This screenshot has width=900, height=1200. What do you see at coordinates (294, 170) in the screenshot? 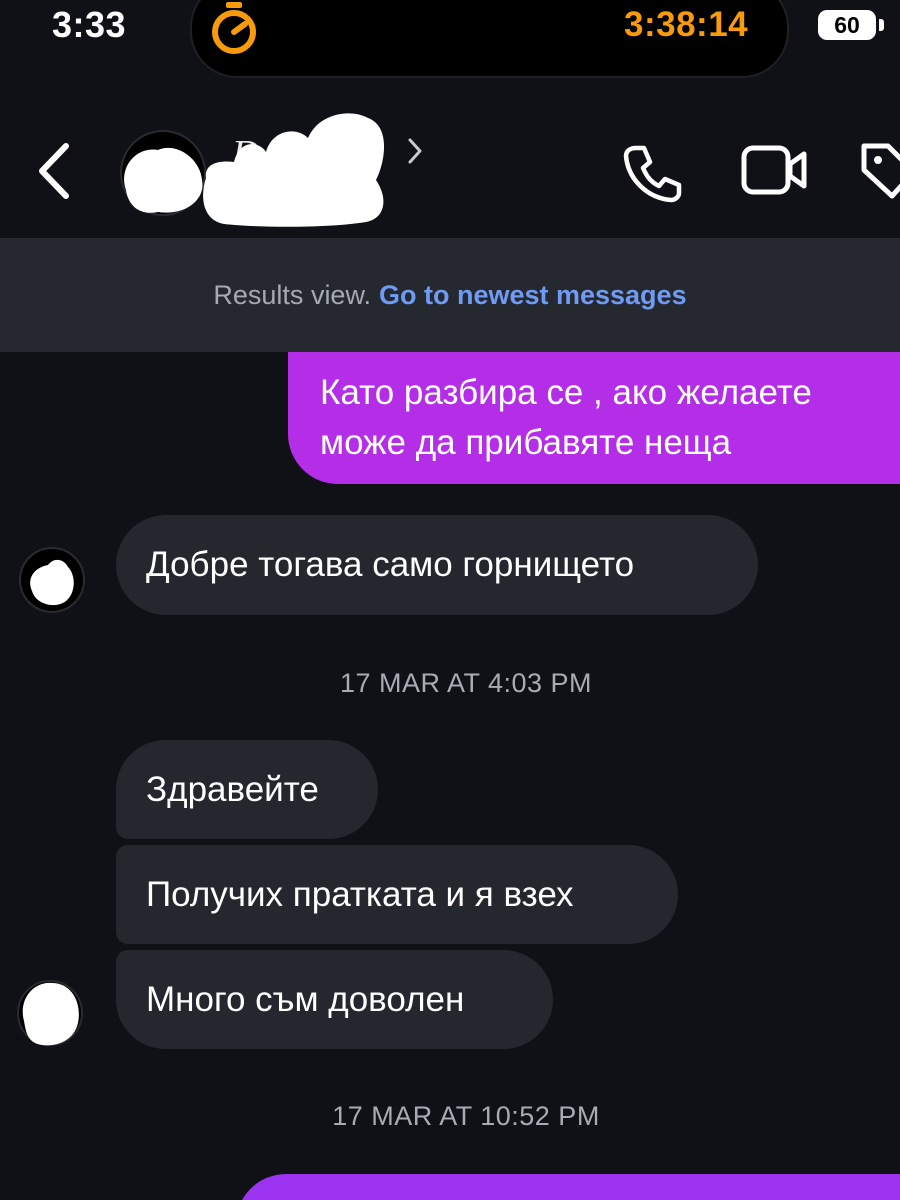
I see `name-redaction` at bounding box center [294, 170].